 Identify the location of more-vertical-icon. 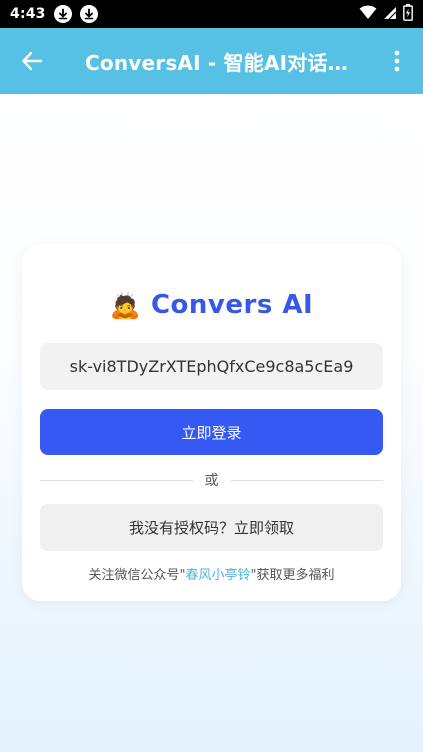
(397, 61).